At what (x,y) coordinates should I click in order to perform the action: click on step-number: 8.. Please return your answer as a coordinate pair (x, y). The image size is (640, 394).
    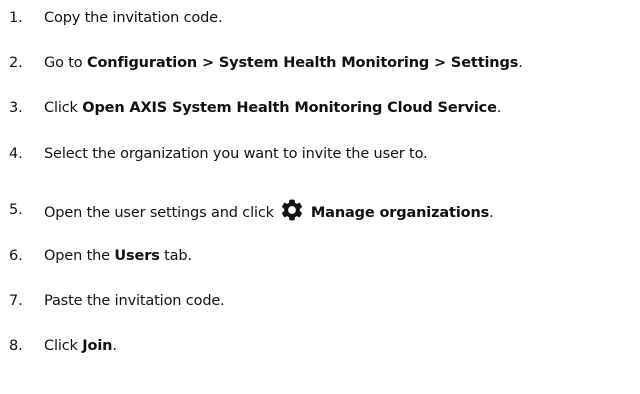
    Looking at the image, I should click on (16, 346).